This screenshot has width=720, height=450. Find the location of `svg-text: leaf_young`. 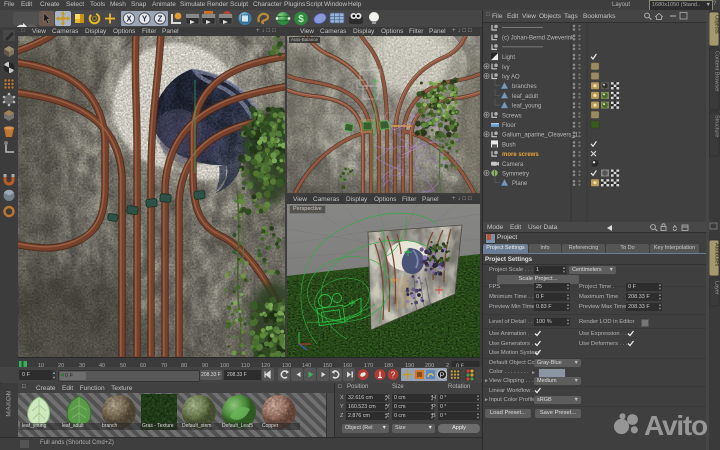

svg-text: leaf_young is located at coordinates (526, 107).